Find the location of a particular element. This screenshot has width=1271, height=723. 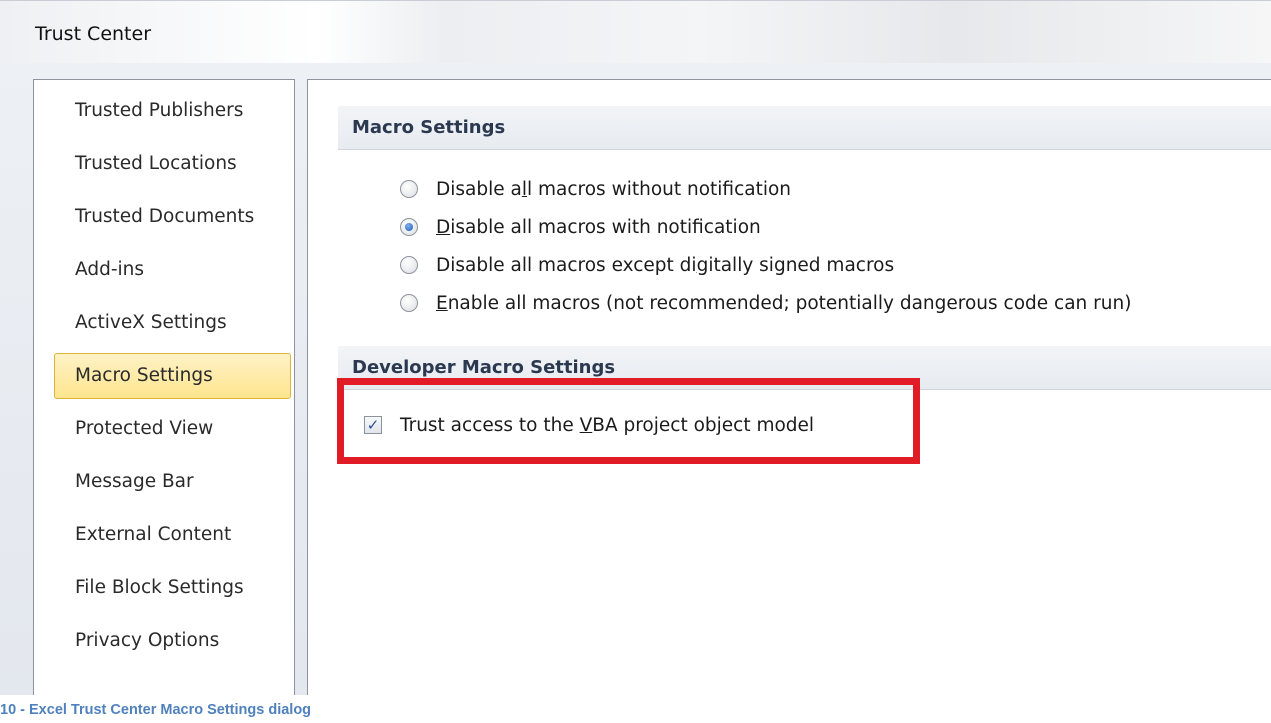

radio-disable-without-notification: Disable all macros without notification is located at coordinates (595, 189).